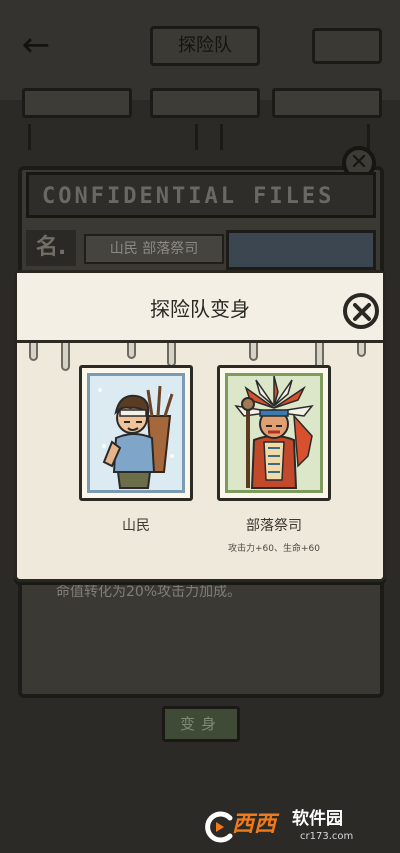 The width and height of the screenshot is (400, 853). What do you see at coordinates (295, 137) in the screenshot?
I see `sub-tab-right` at bounding box center [295, 137].